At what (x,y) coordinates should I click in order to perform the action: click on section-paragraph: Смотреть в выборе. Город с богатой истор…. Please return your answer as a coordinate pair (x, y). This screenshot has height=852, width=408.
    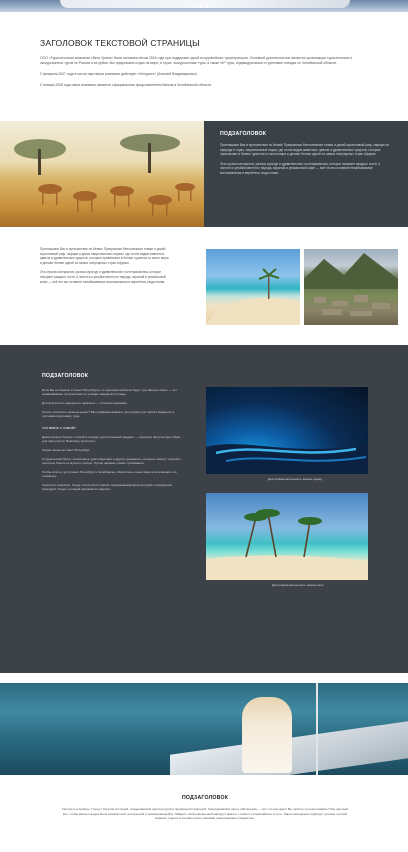
    Looking at the image, I should click on (205, 814).